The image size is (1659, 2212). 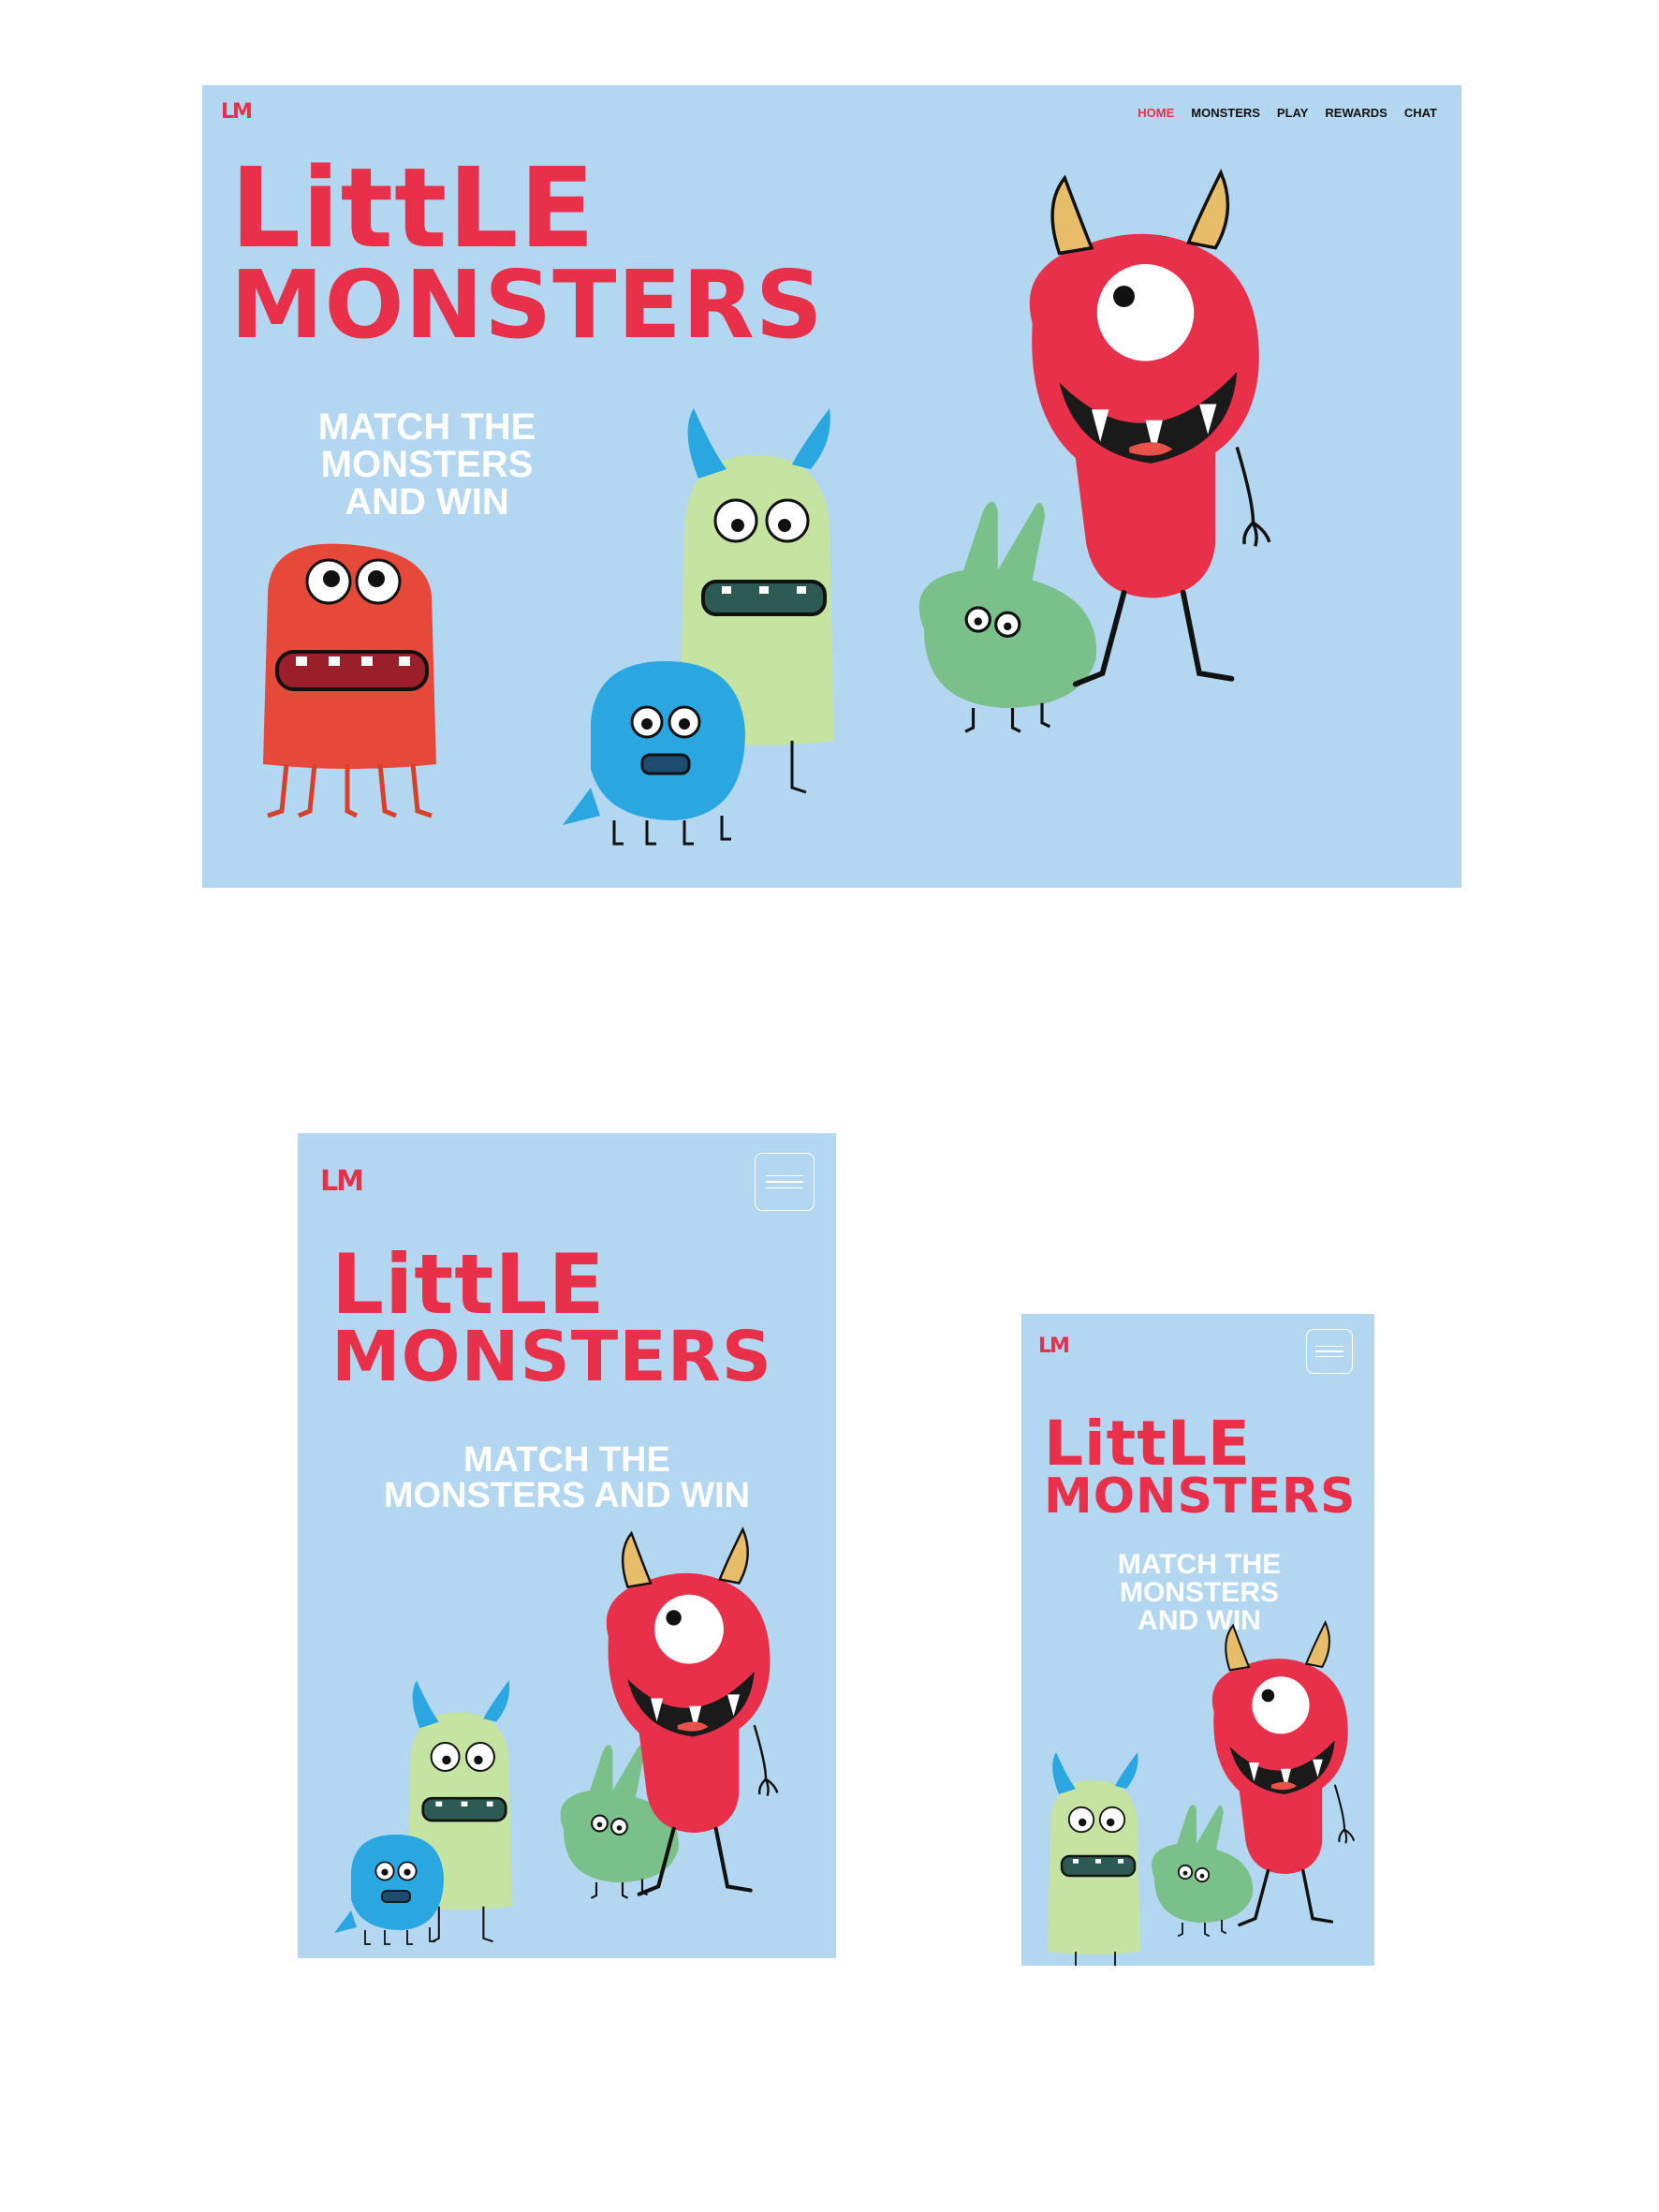 I want to click on lime-monster, so click(x=1094, y=1858).